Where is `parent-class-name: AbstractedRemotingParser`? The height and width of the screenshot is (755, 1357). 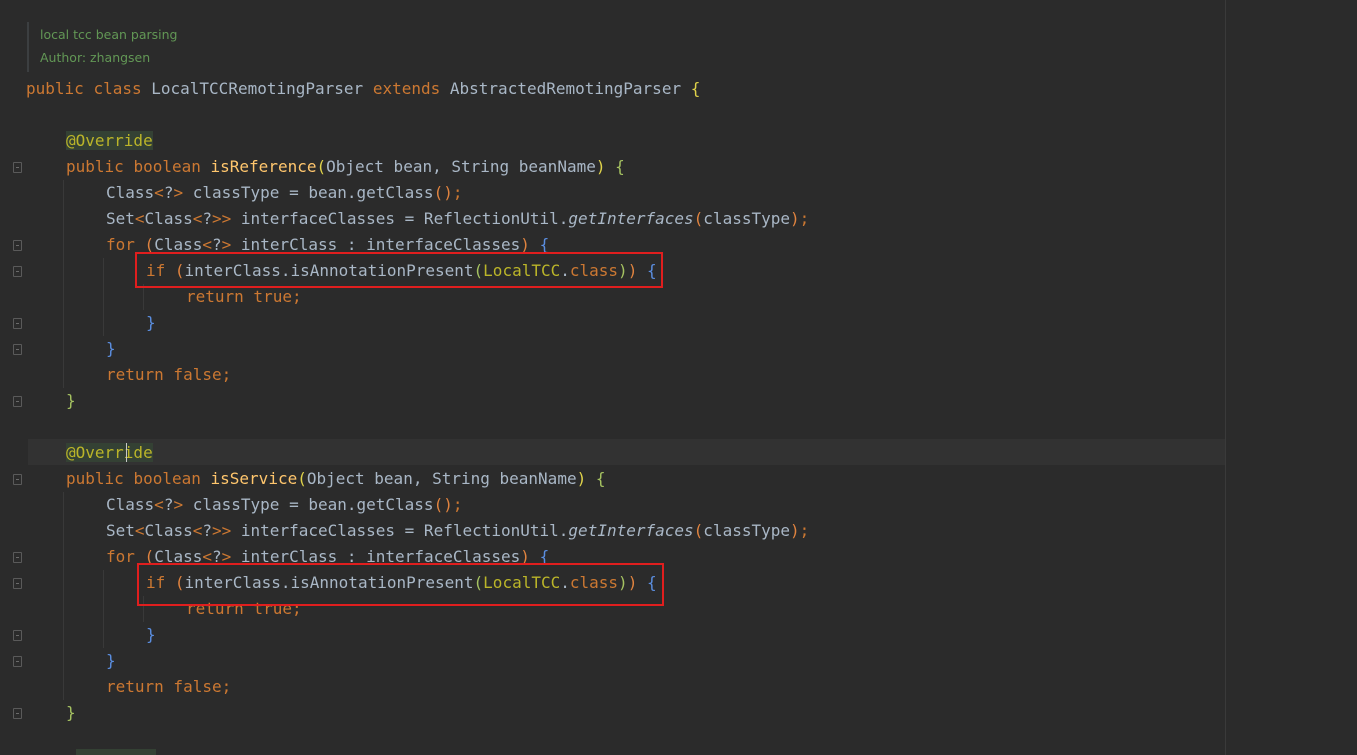 parent-class-name: AbstractedRemotingParser is located at coordinates (565, 88).